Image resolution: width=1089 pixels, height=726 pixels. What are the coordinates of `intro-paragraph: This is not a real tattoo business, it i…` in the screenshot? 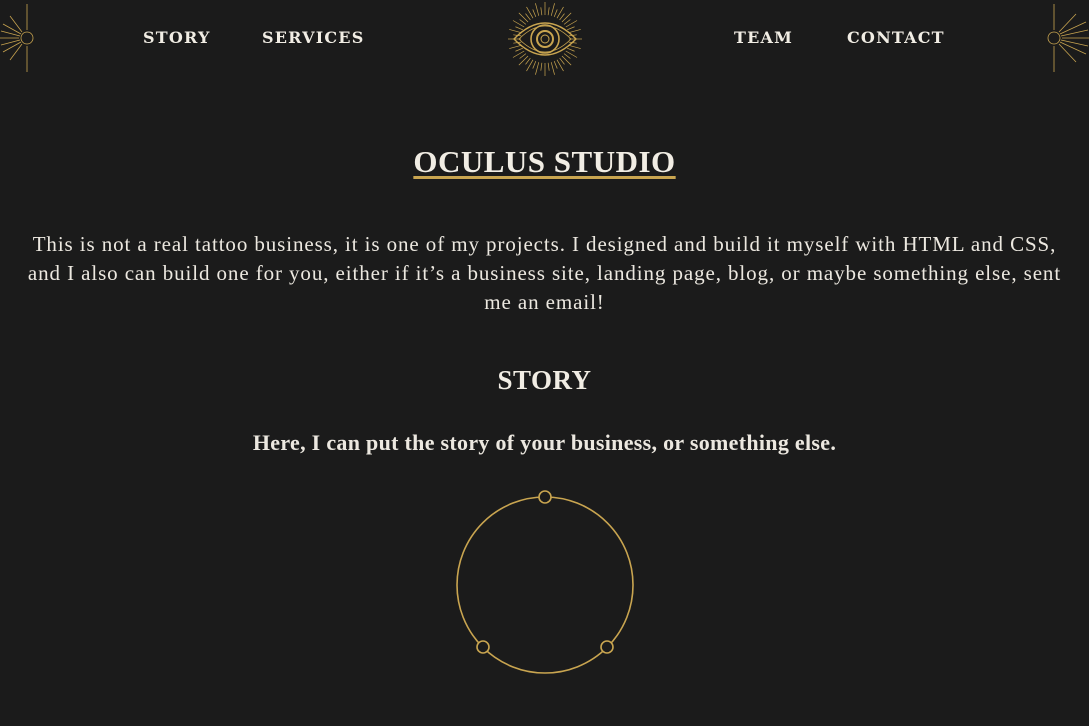 It's located at (544, 273).